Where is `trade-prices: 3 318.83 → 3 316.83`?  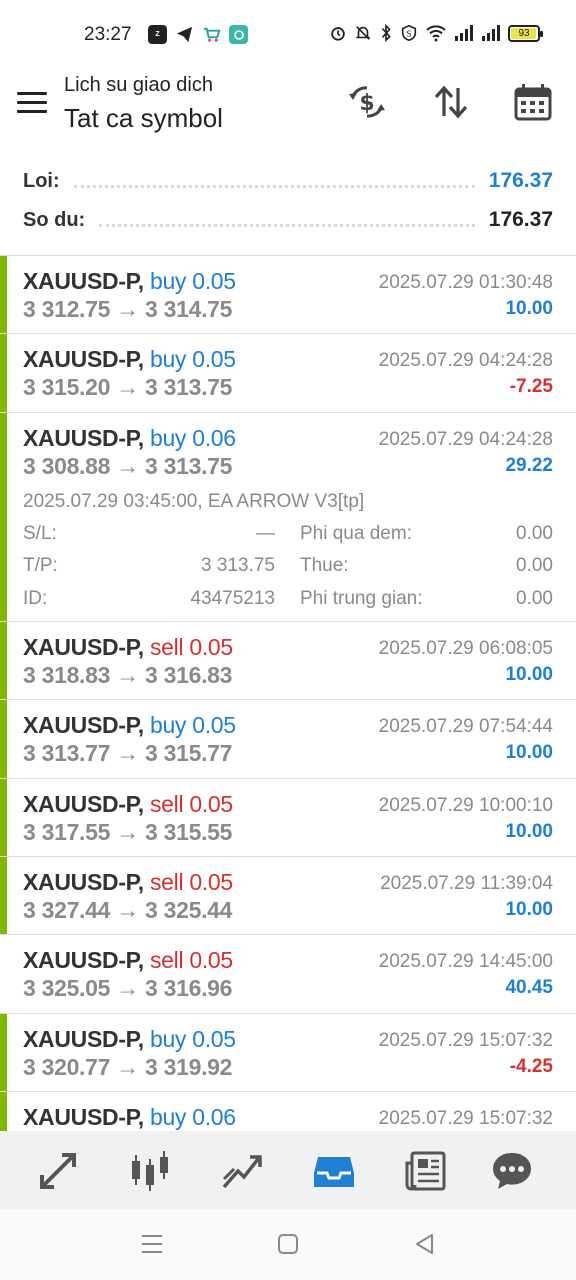
trade-prices: 3 318.83 → 3 316.83 is located at coordinates (128, 674).